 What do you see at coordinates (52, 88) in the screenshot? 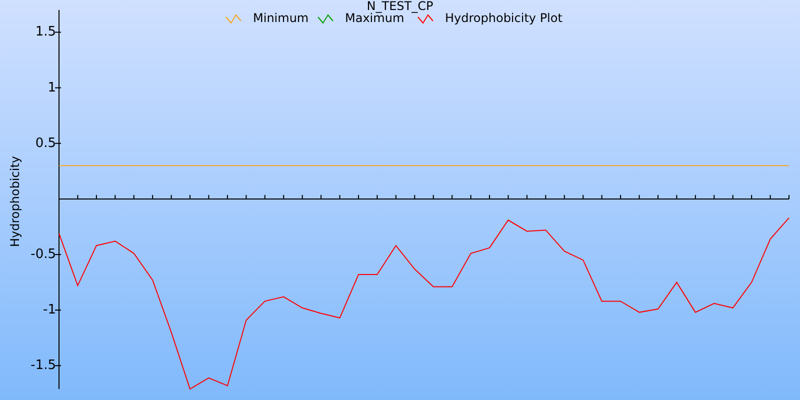
I see `y-tick-label: 1` at bounding box center [52, 88].